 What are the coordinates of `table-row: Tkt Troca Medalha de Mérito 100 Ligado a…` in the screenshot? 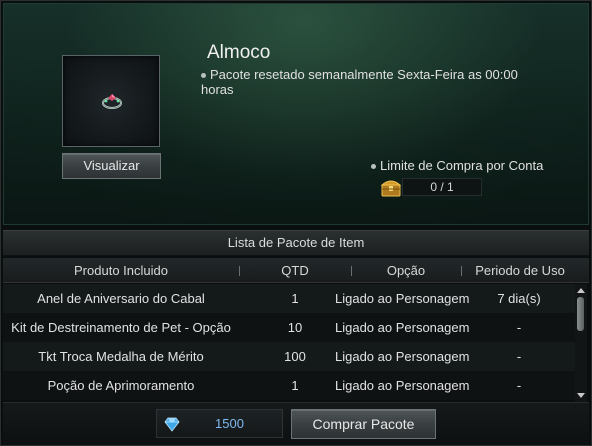 It's located at (289, 356).